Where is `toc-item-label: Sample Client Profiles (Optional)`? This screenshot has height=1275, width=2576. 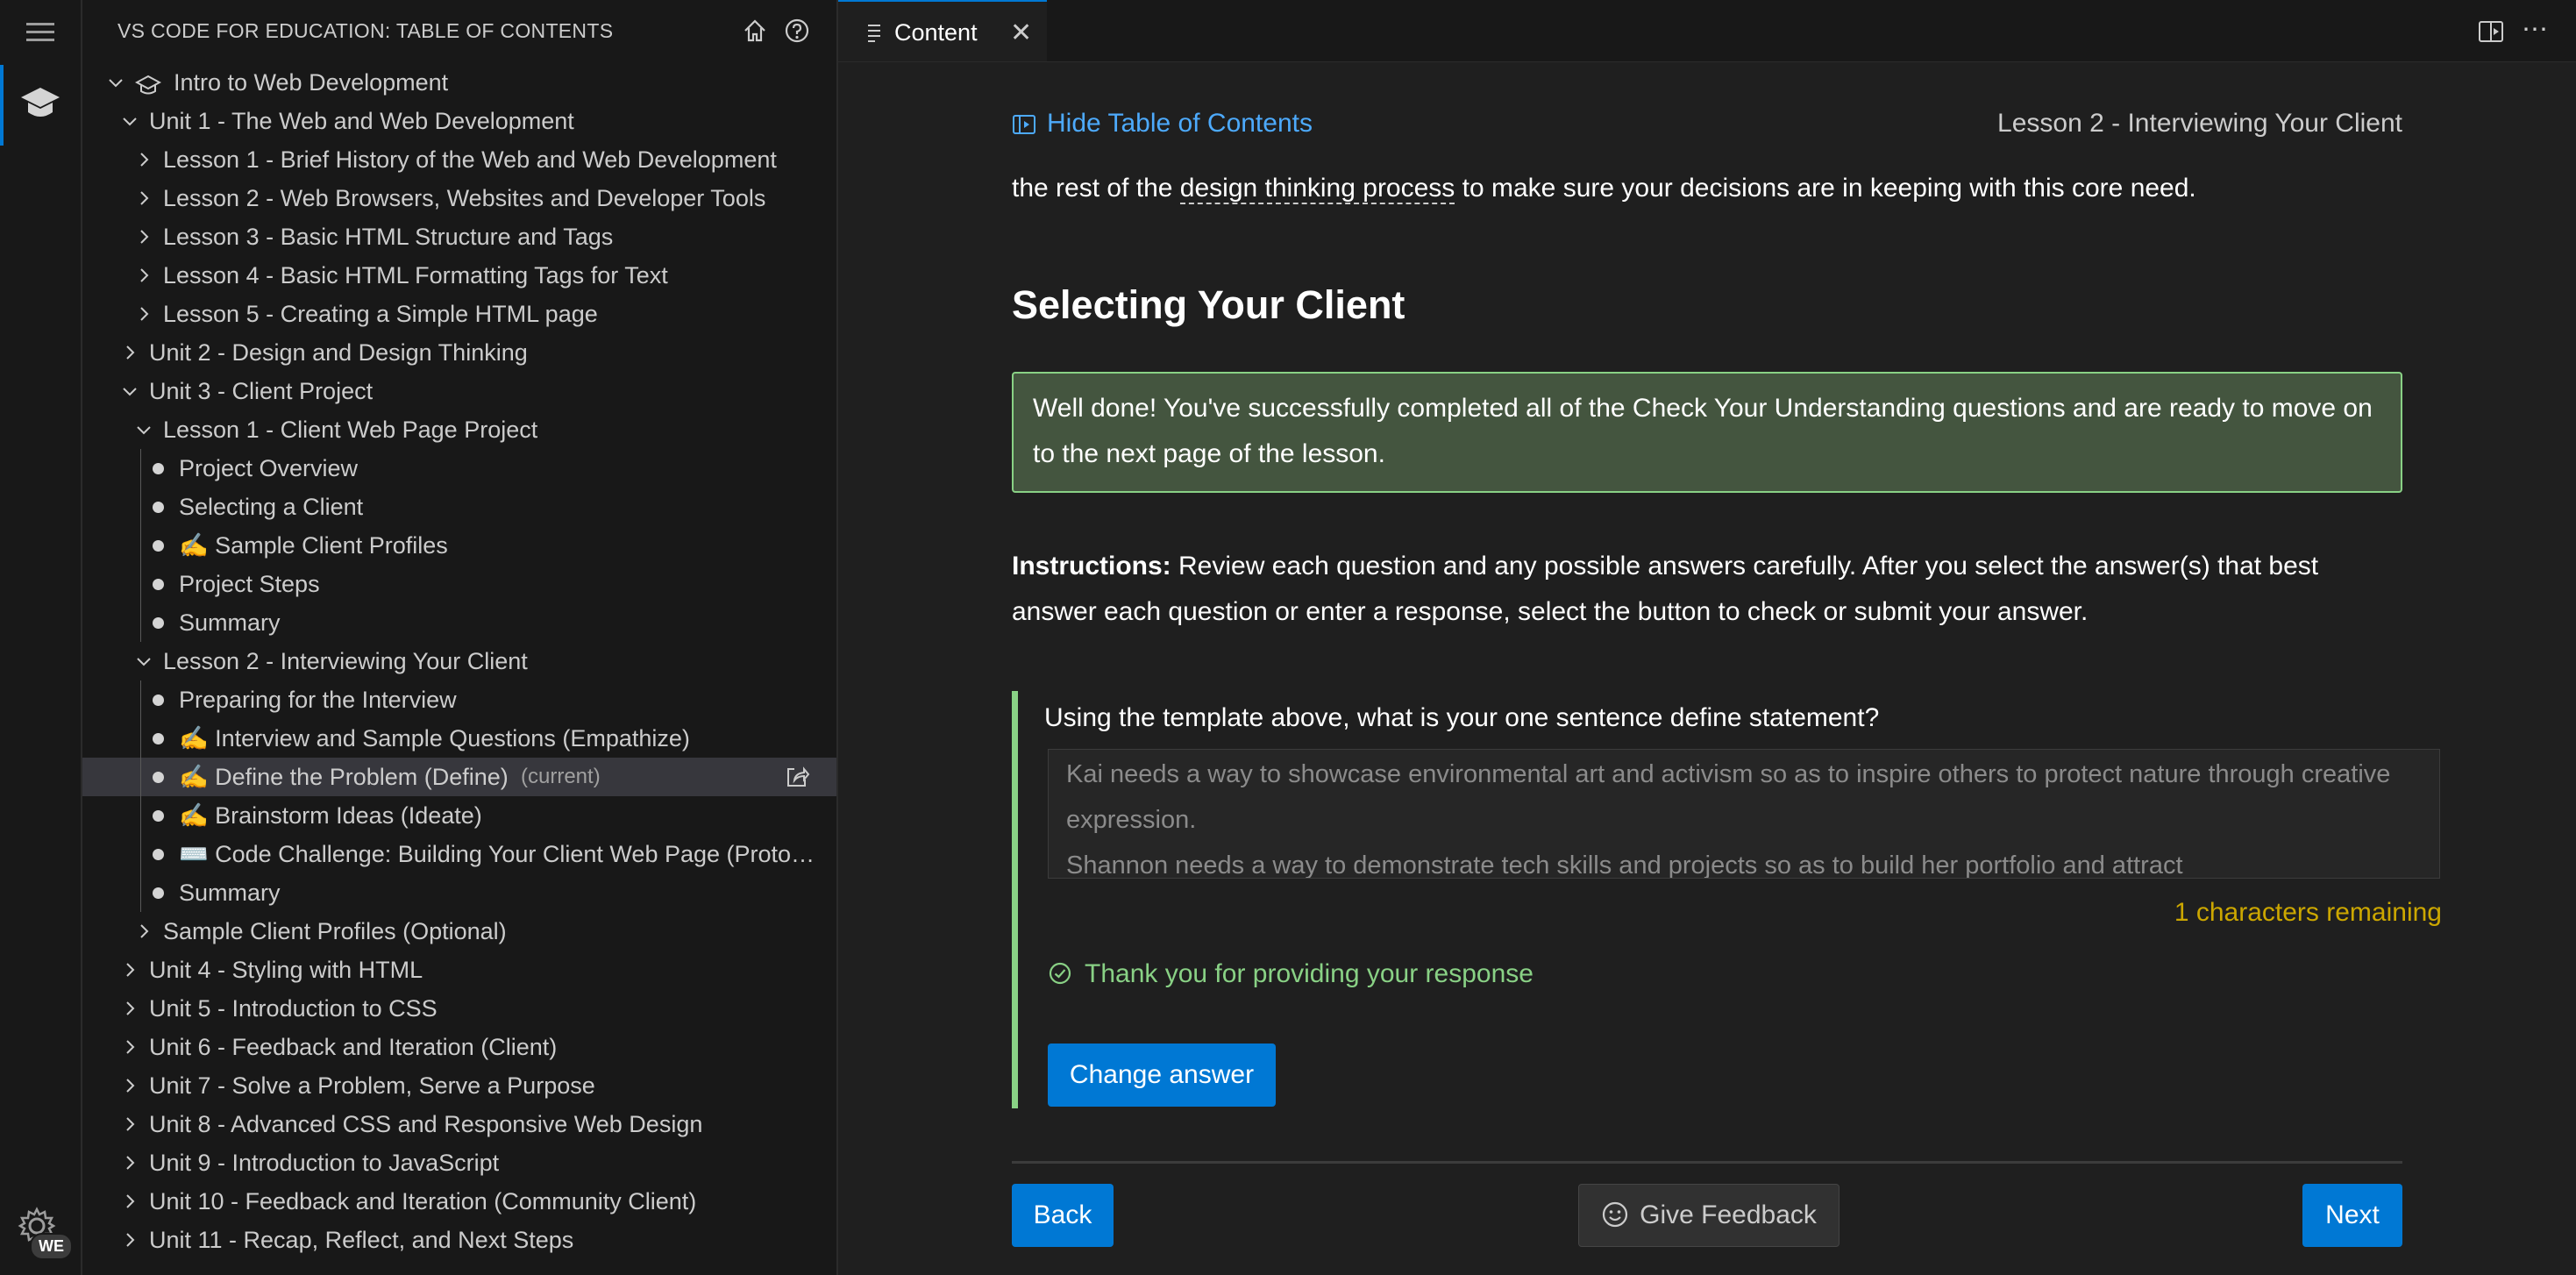 toc-item-label: Sample Client Profiles (Optional) is located at coordinates (335, 931).